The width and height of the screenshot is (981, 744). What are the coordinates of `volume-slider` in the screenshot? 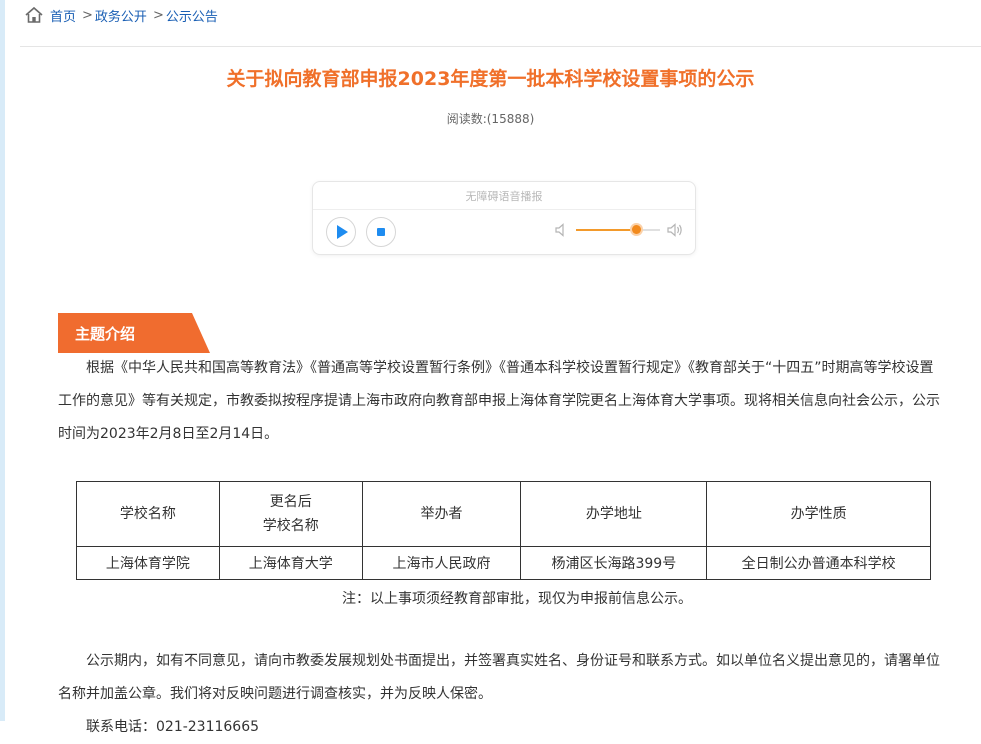 It's located at (618, 229).